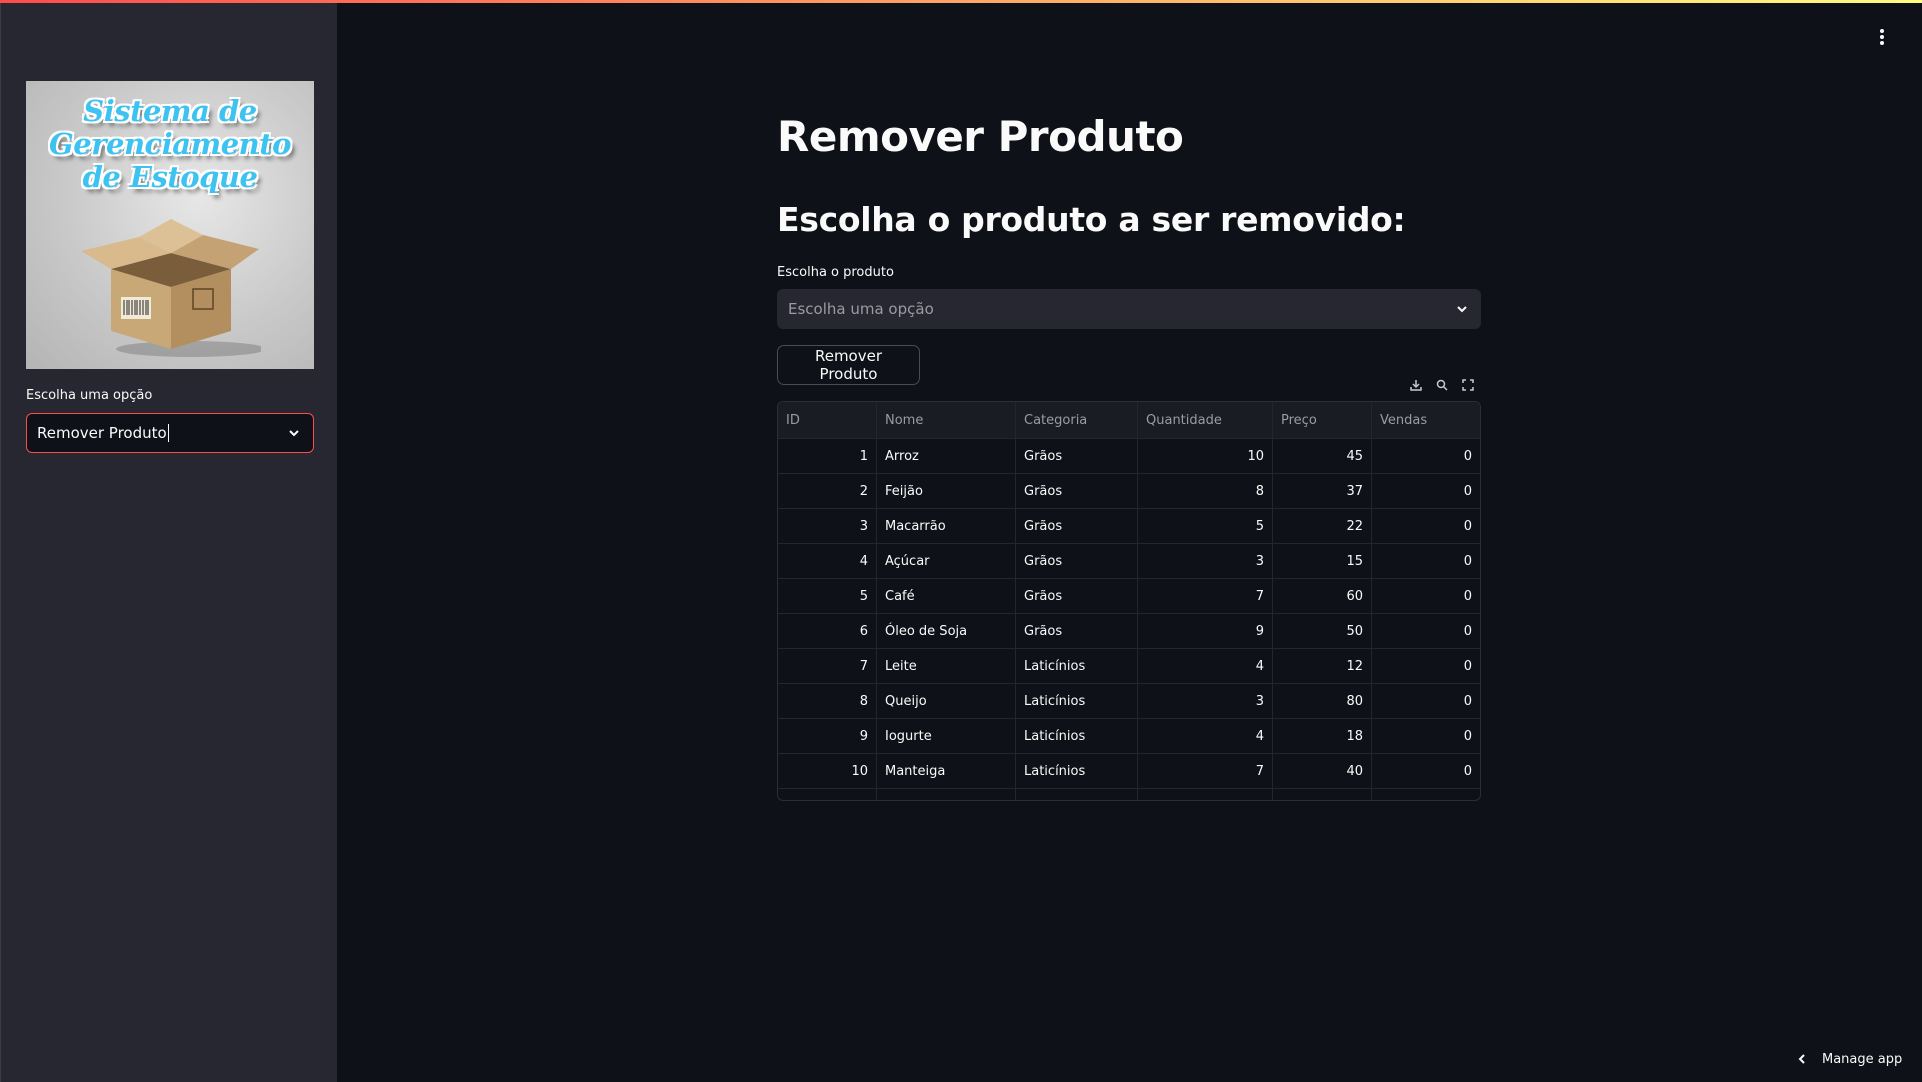  I want to click on logo-line-3: de Estoque, so click(170, 177).